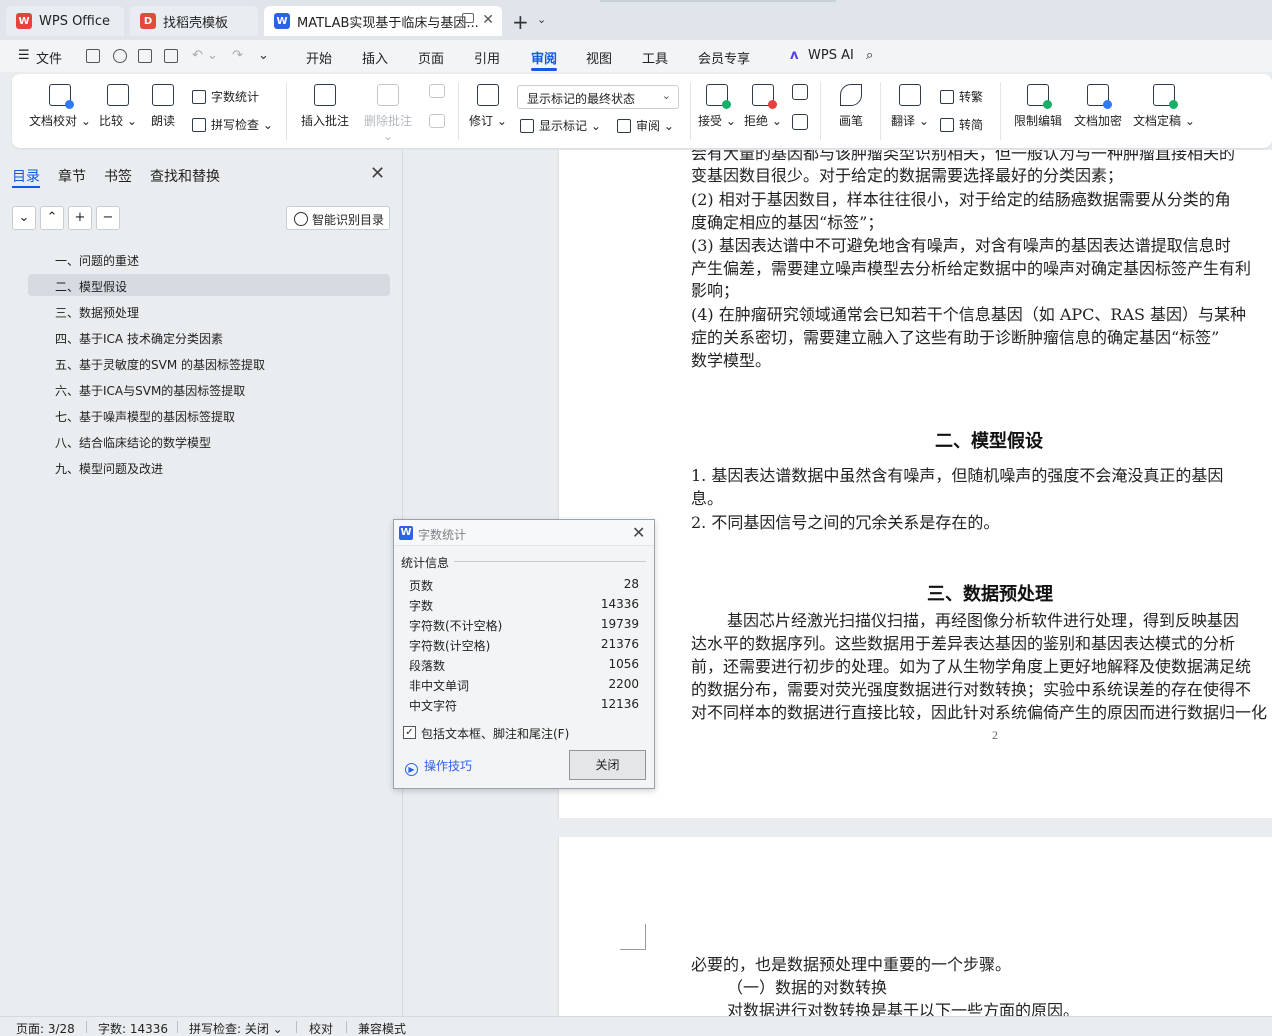 The width and height of the screenshot is (1272, 1036). I want to click on translate-button: 翻译 ⌄, so click(910, 106).